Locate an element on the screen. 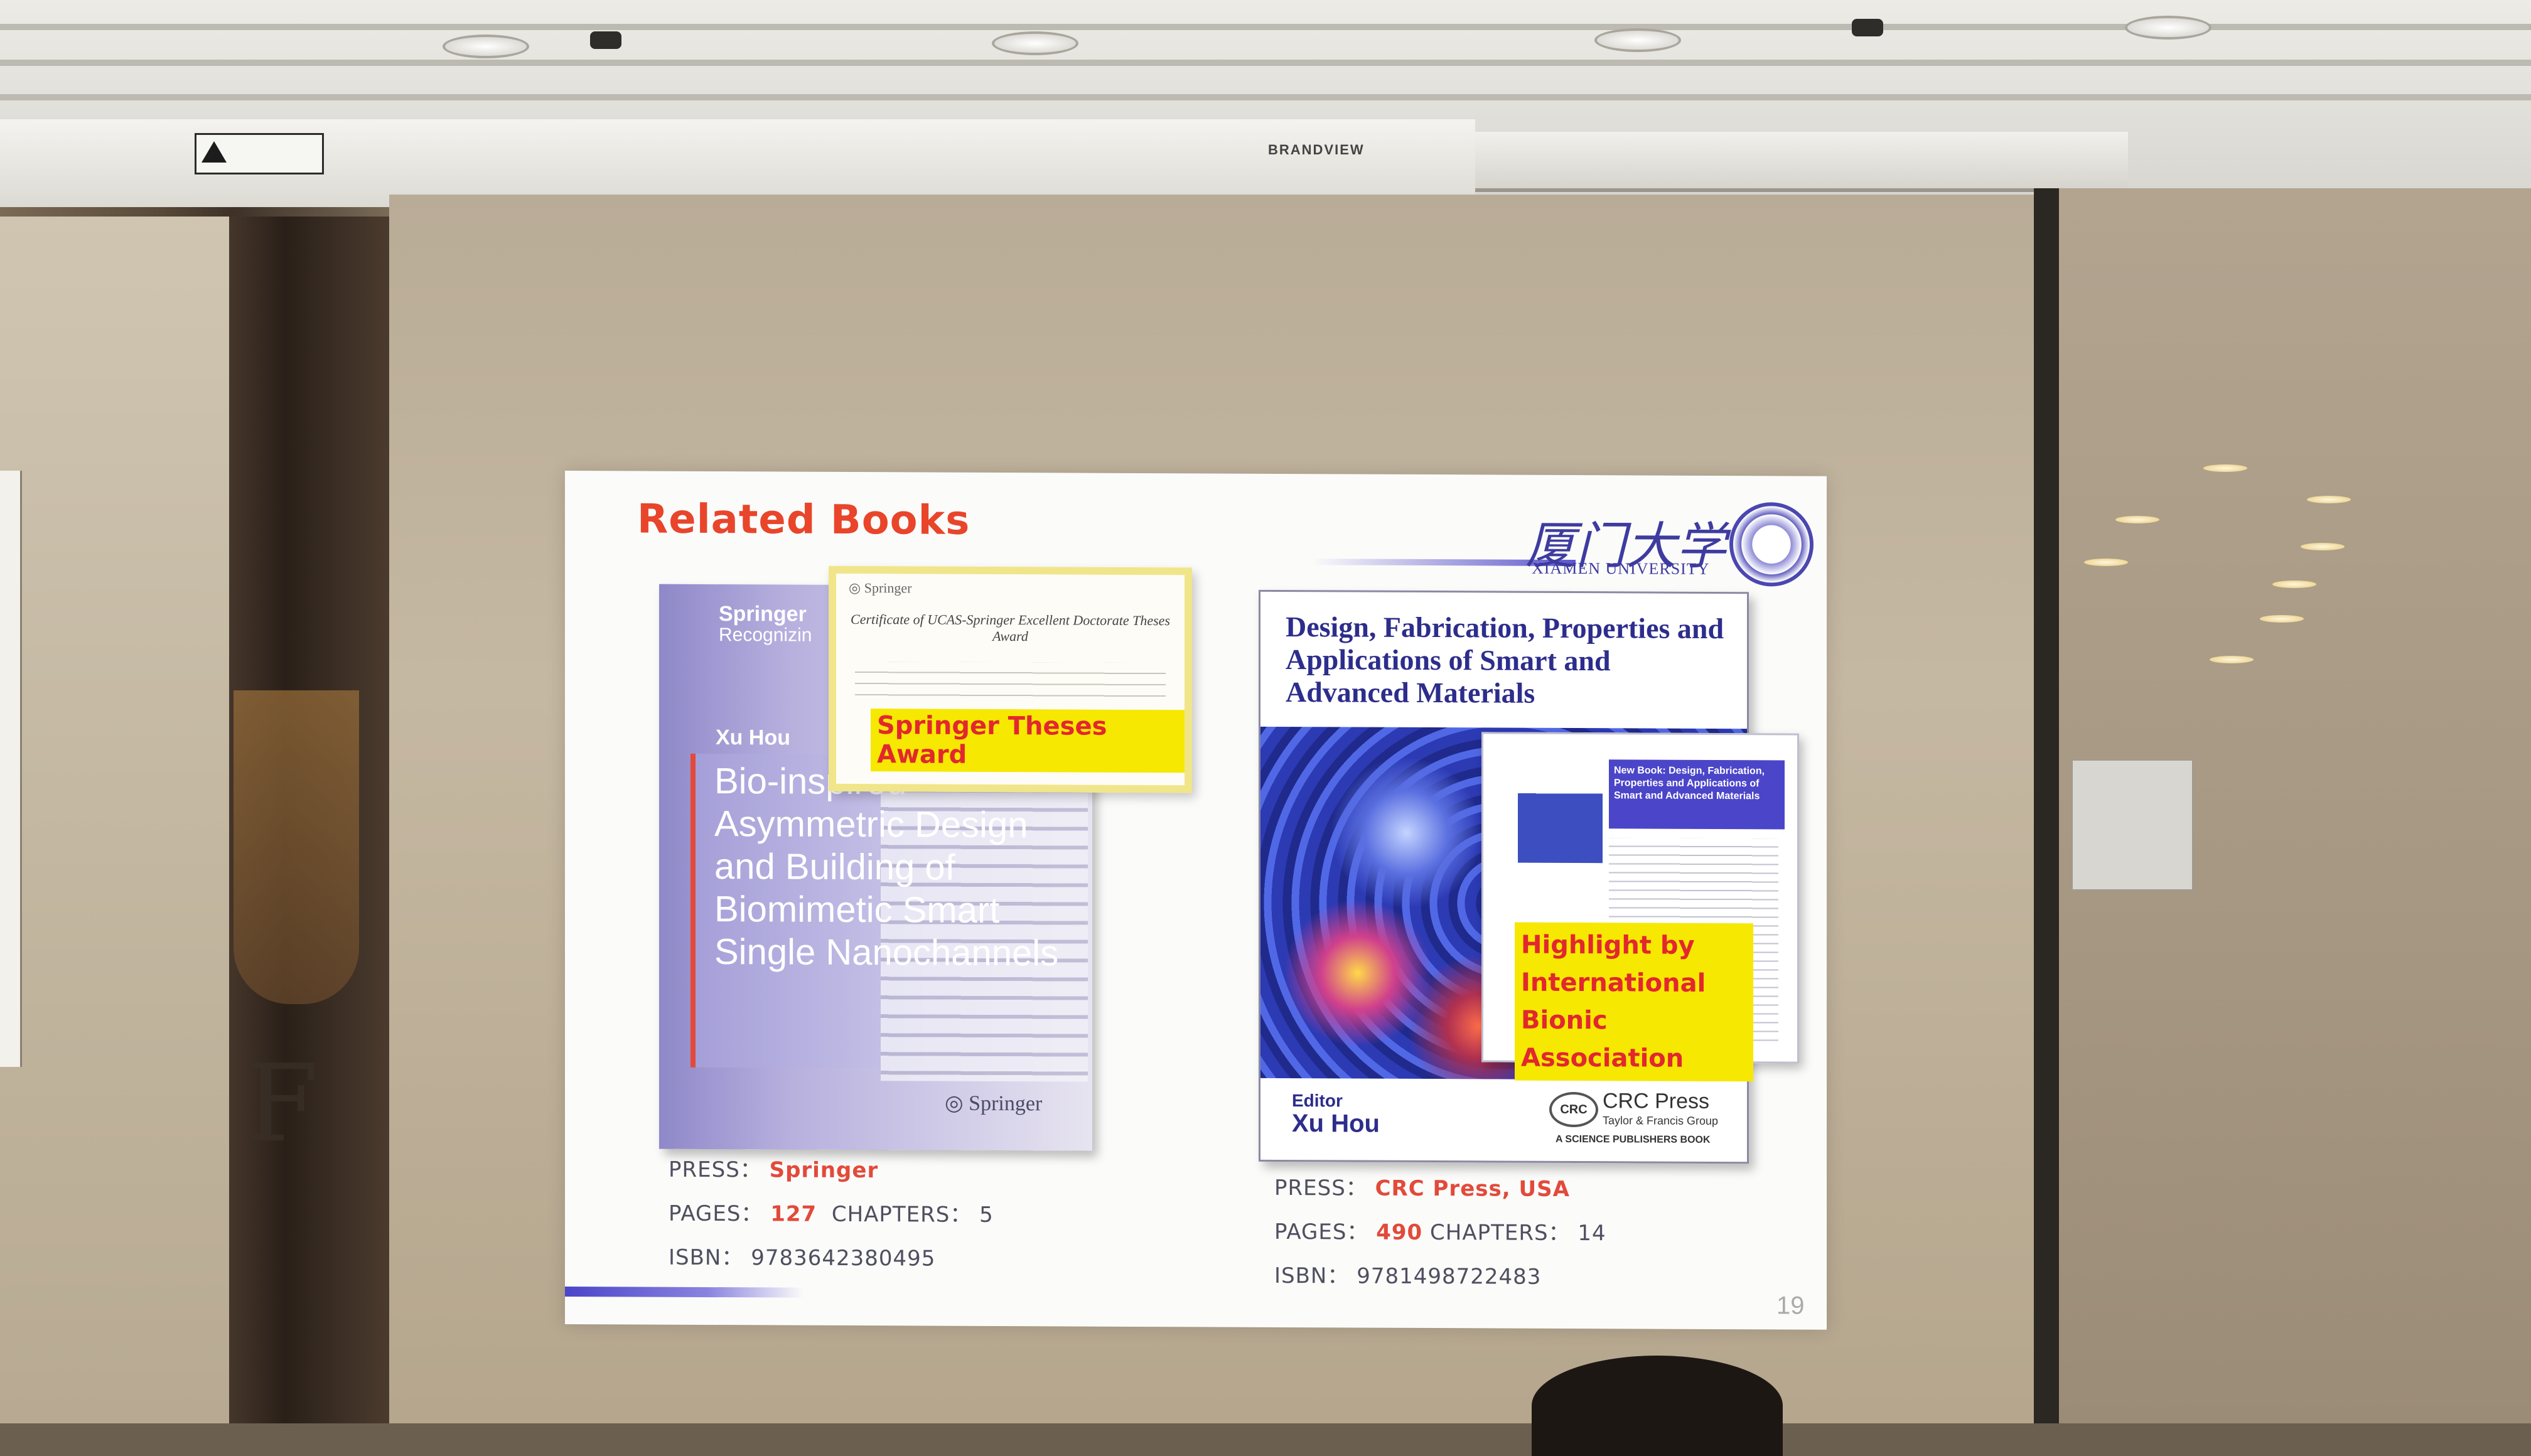  page-number: 19 is located at coordinates (1791, 1306).